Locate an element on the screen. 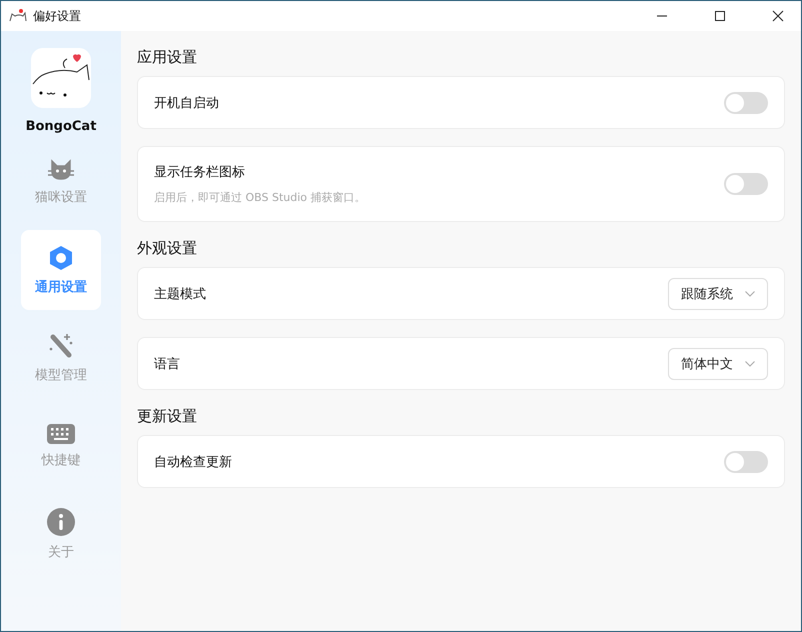 The width and height of the screenshot is (802, 632). setting-label: 显示任务栏图标 is located at coordinates (200, 172).